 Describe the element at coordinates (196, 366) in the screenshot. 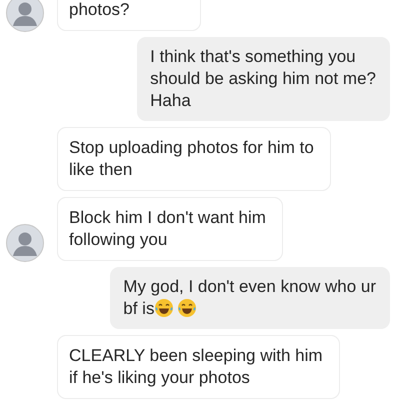

I see `message-text: CLEARLY been sleeping with him if he's liking your photos` at that location.